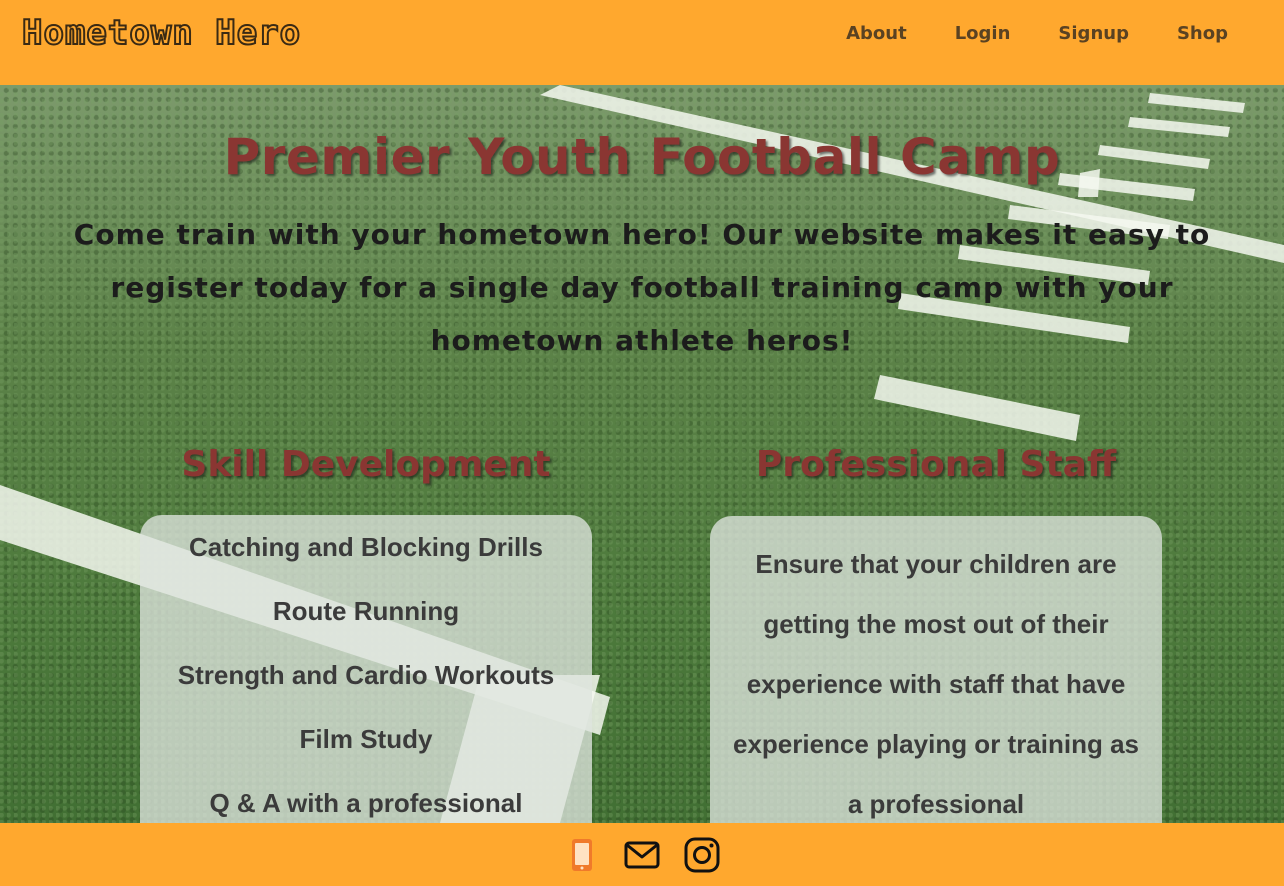 The image size is (1284, 886). Describe the element at coordinates (366, 464) in the screenshot. I see `skill-development-heading: Skill Development` at that location.